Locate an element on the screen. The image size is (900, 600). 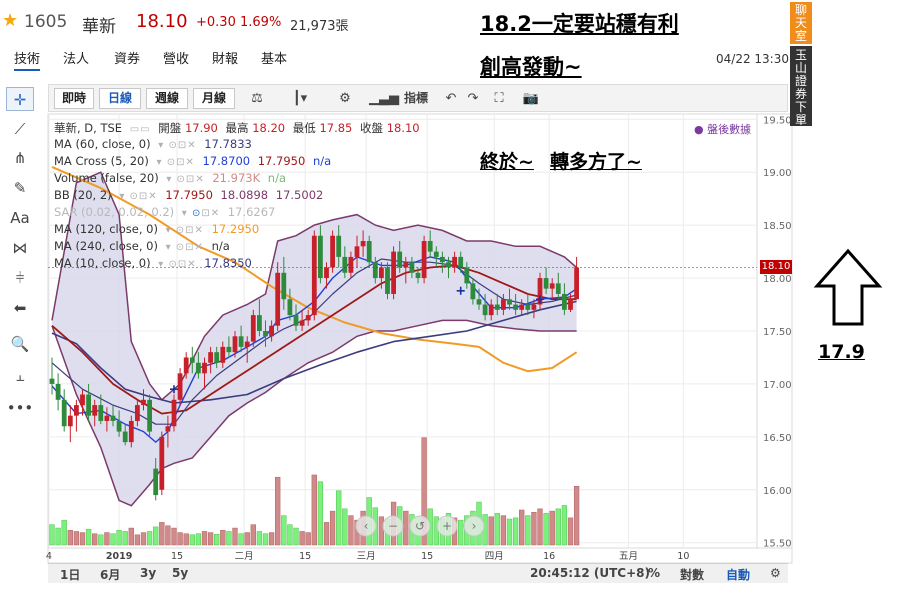
time-tick-label: 15 is located at coordinates (427, 556).